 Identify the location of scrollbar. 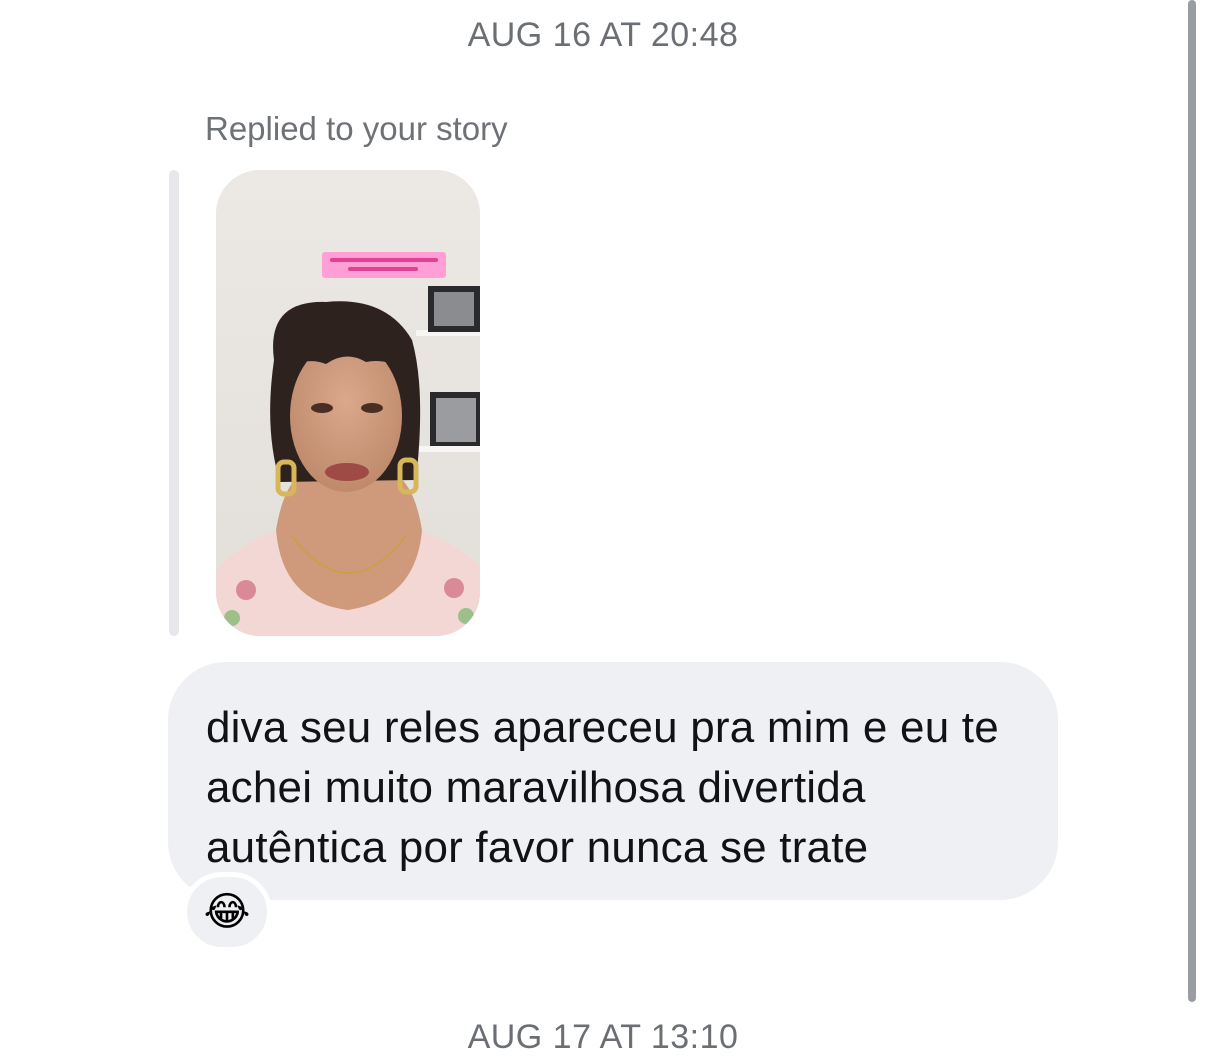
(1192, 501).